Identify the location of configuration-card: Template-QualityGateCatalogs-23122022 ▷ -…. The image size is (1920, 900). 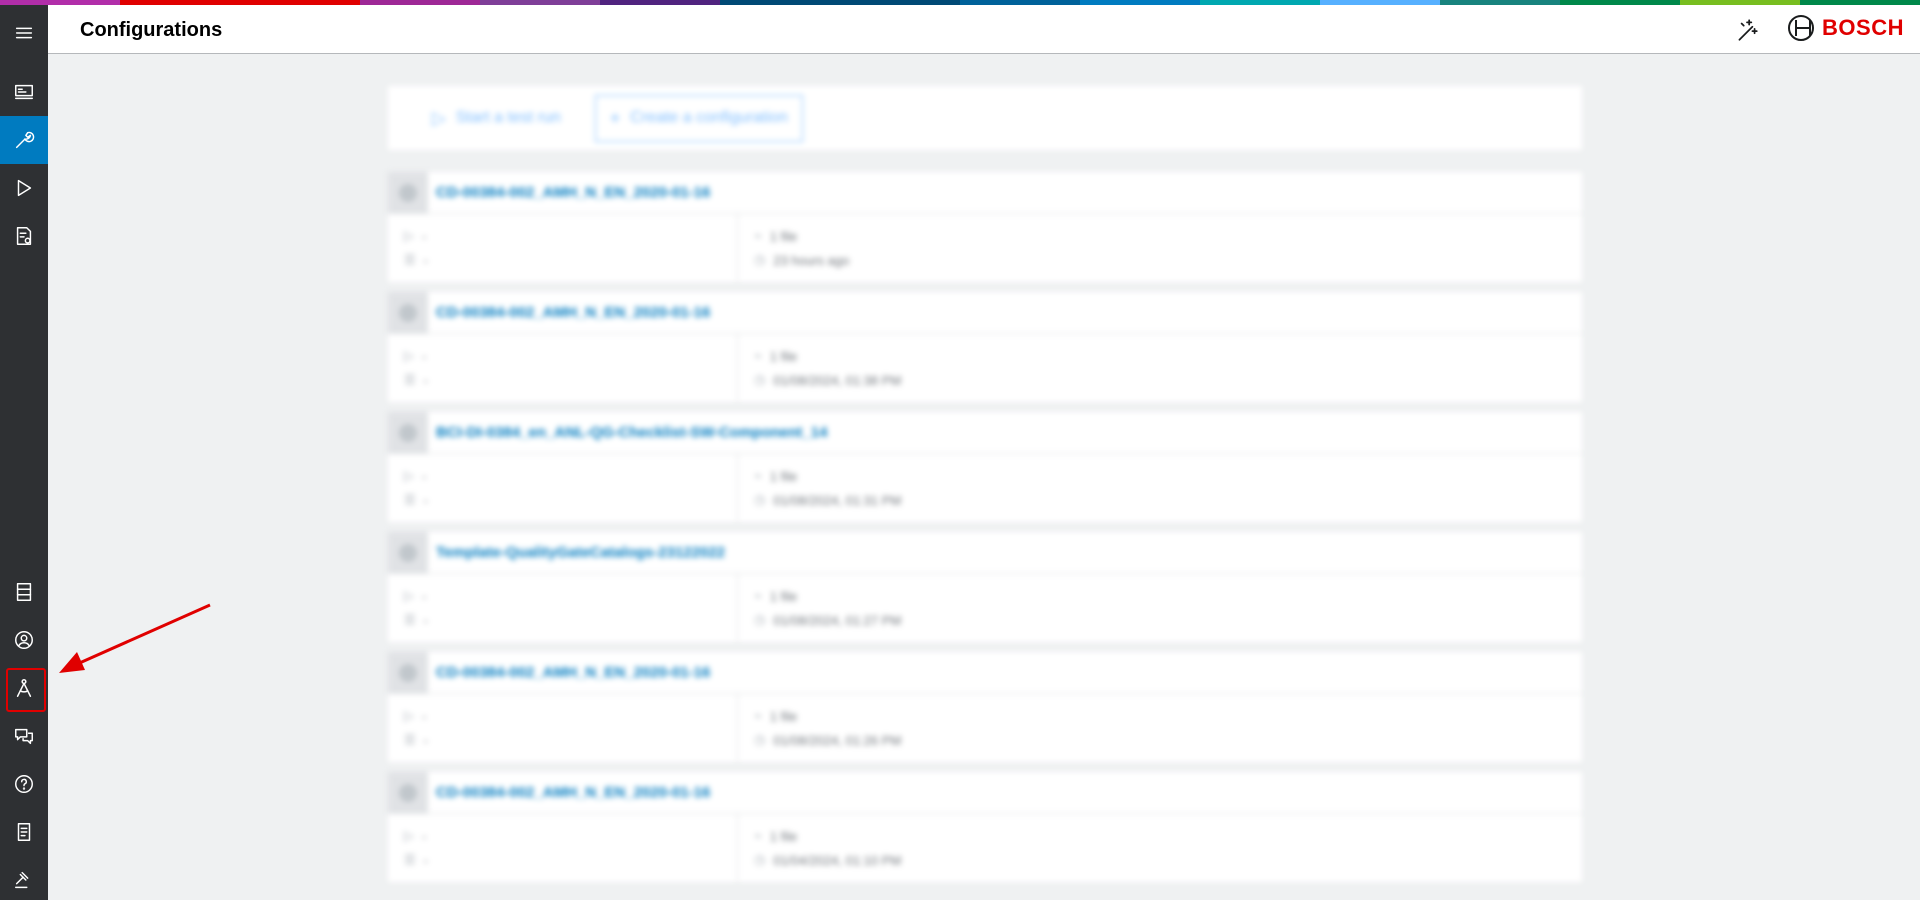
(985, 586).